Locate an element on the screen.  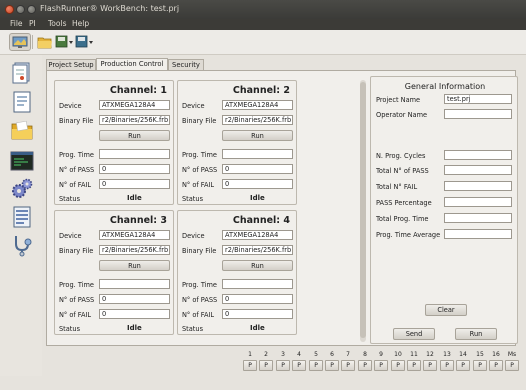
total-prog-time-field is located at coordinates (478, 218).